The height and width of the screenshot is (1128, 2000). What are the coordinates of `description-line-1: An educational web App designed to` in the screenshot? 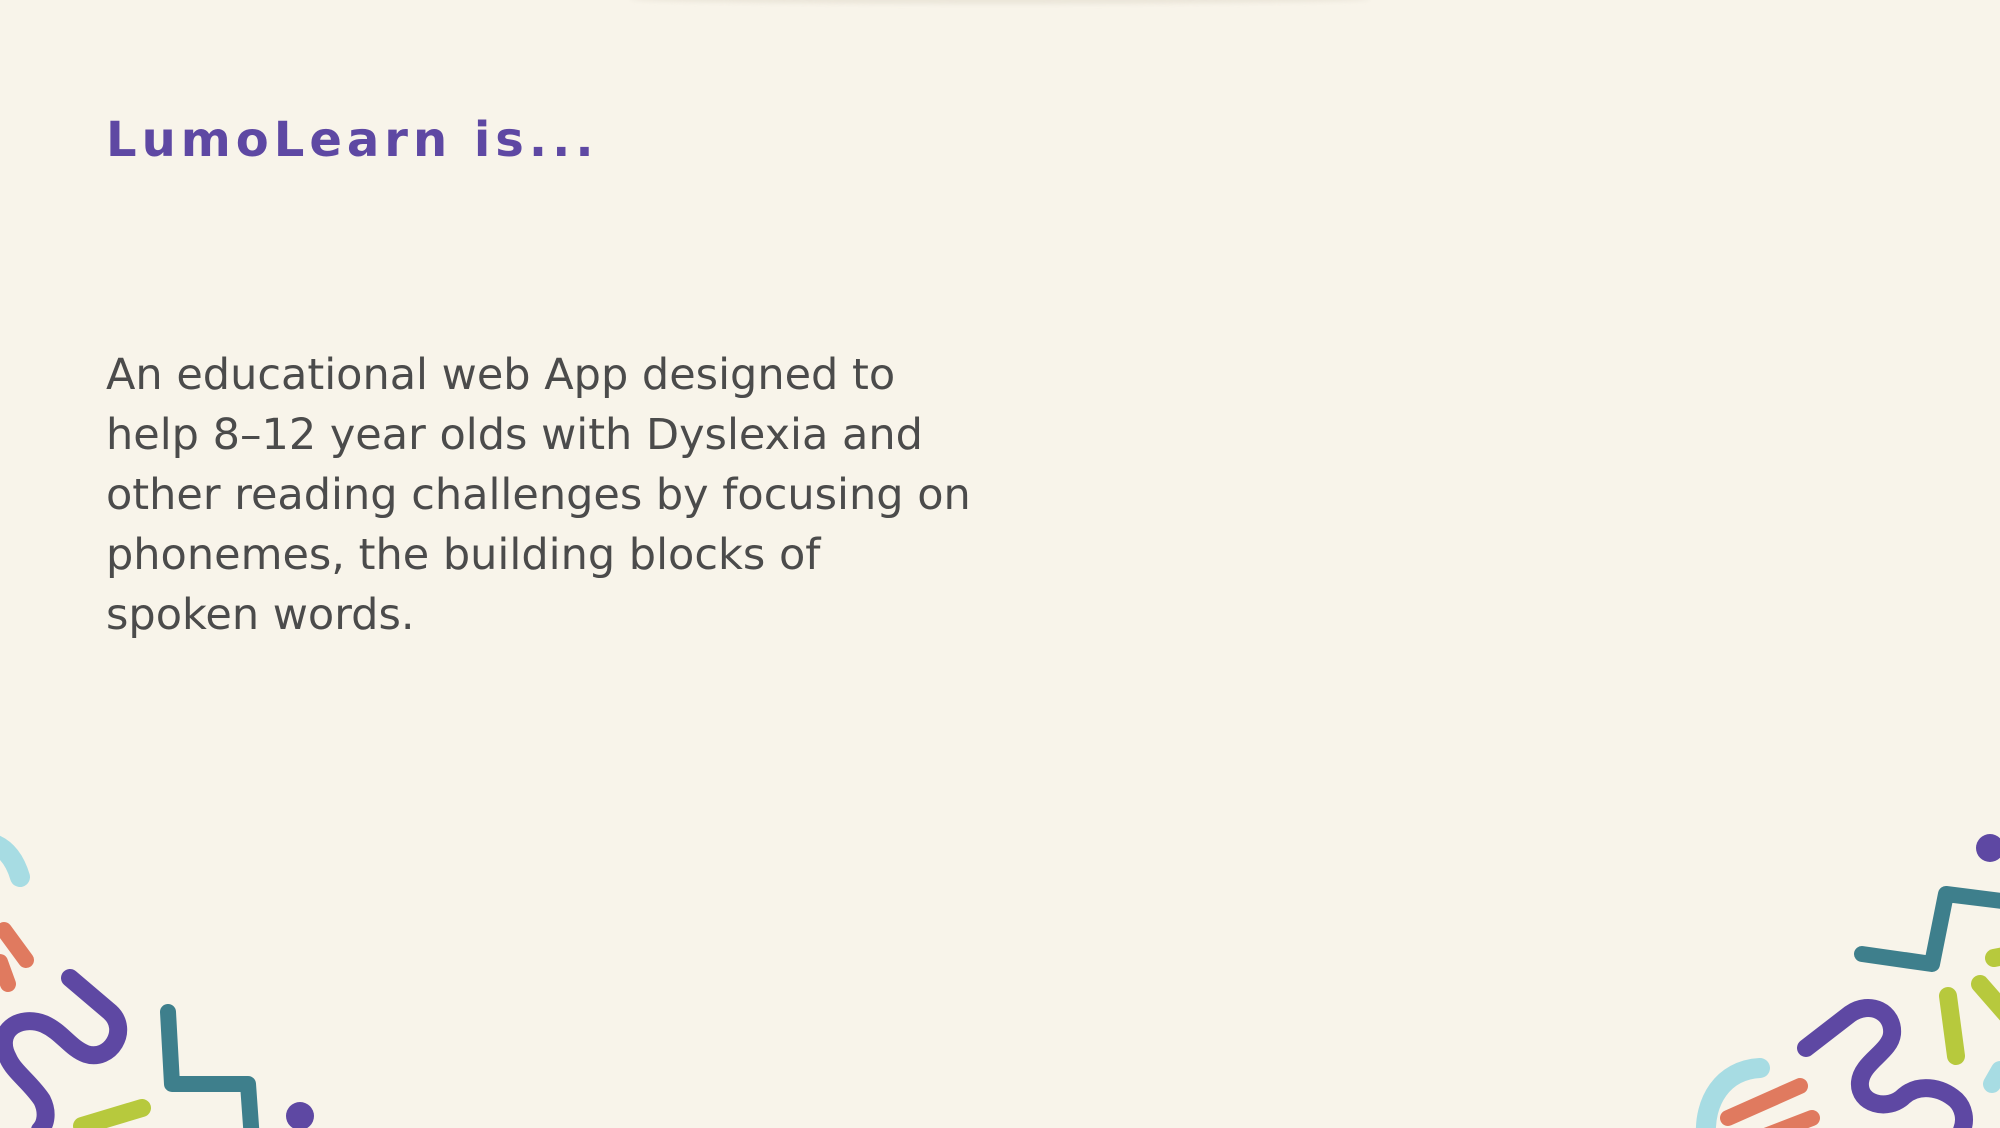 It's located at (501, 375).